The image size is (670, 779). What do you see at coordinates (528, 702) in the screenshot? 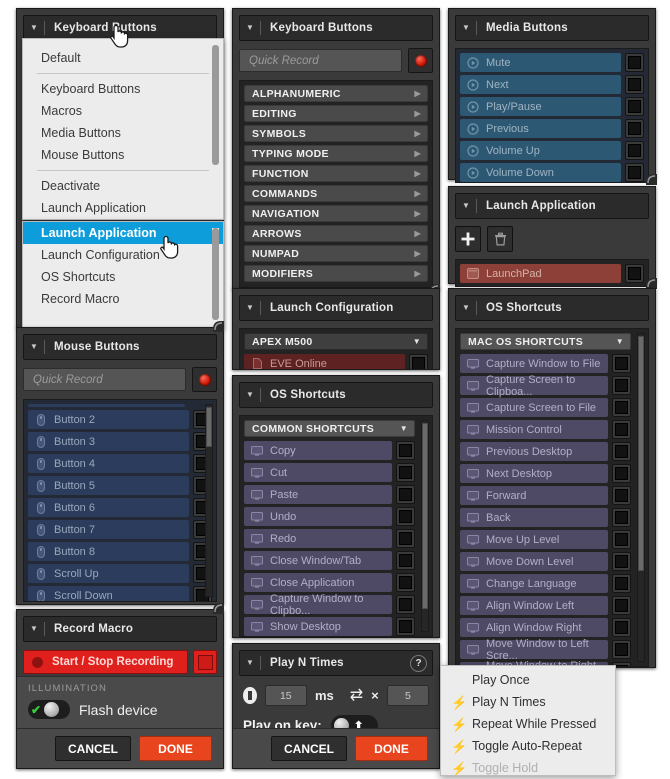
I see `context-menu-item-play-n-times: ⚡ Play N Times` at bounding box center [528, 702].